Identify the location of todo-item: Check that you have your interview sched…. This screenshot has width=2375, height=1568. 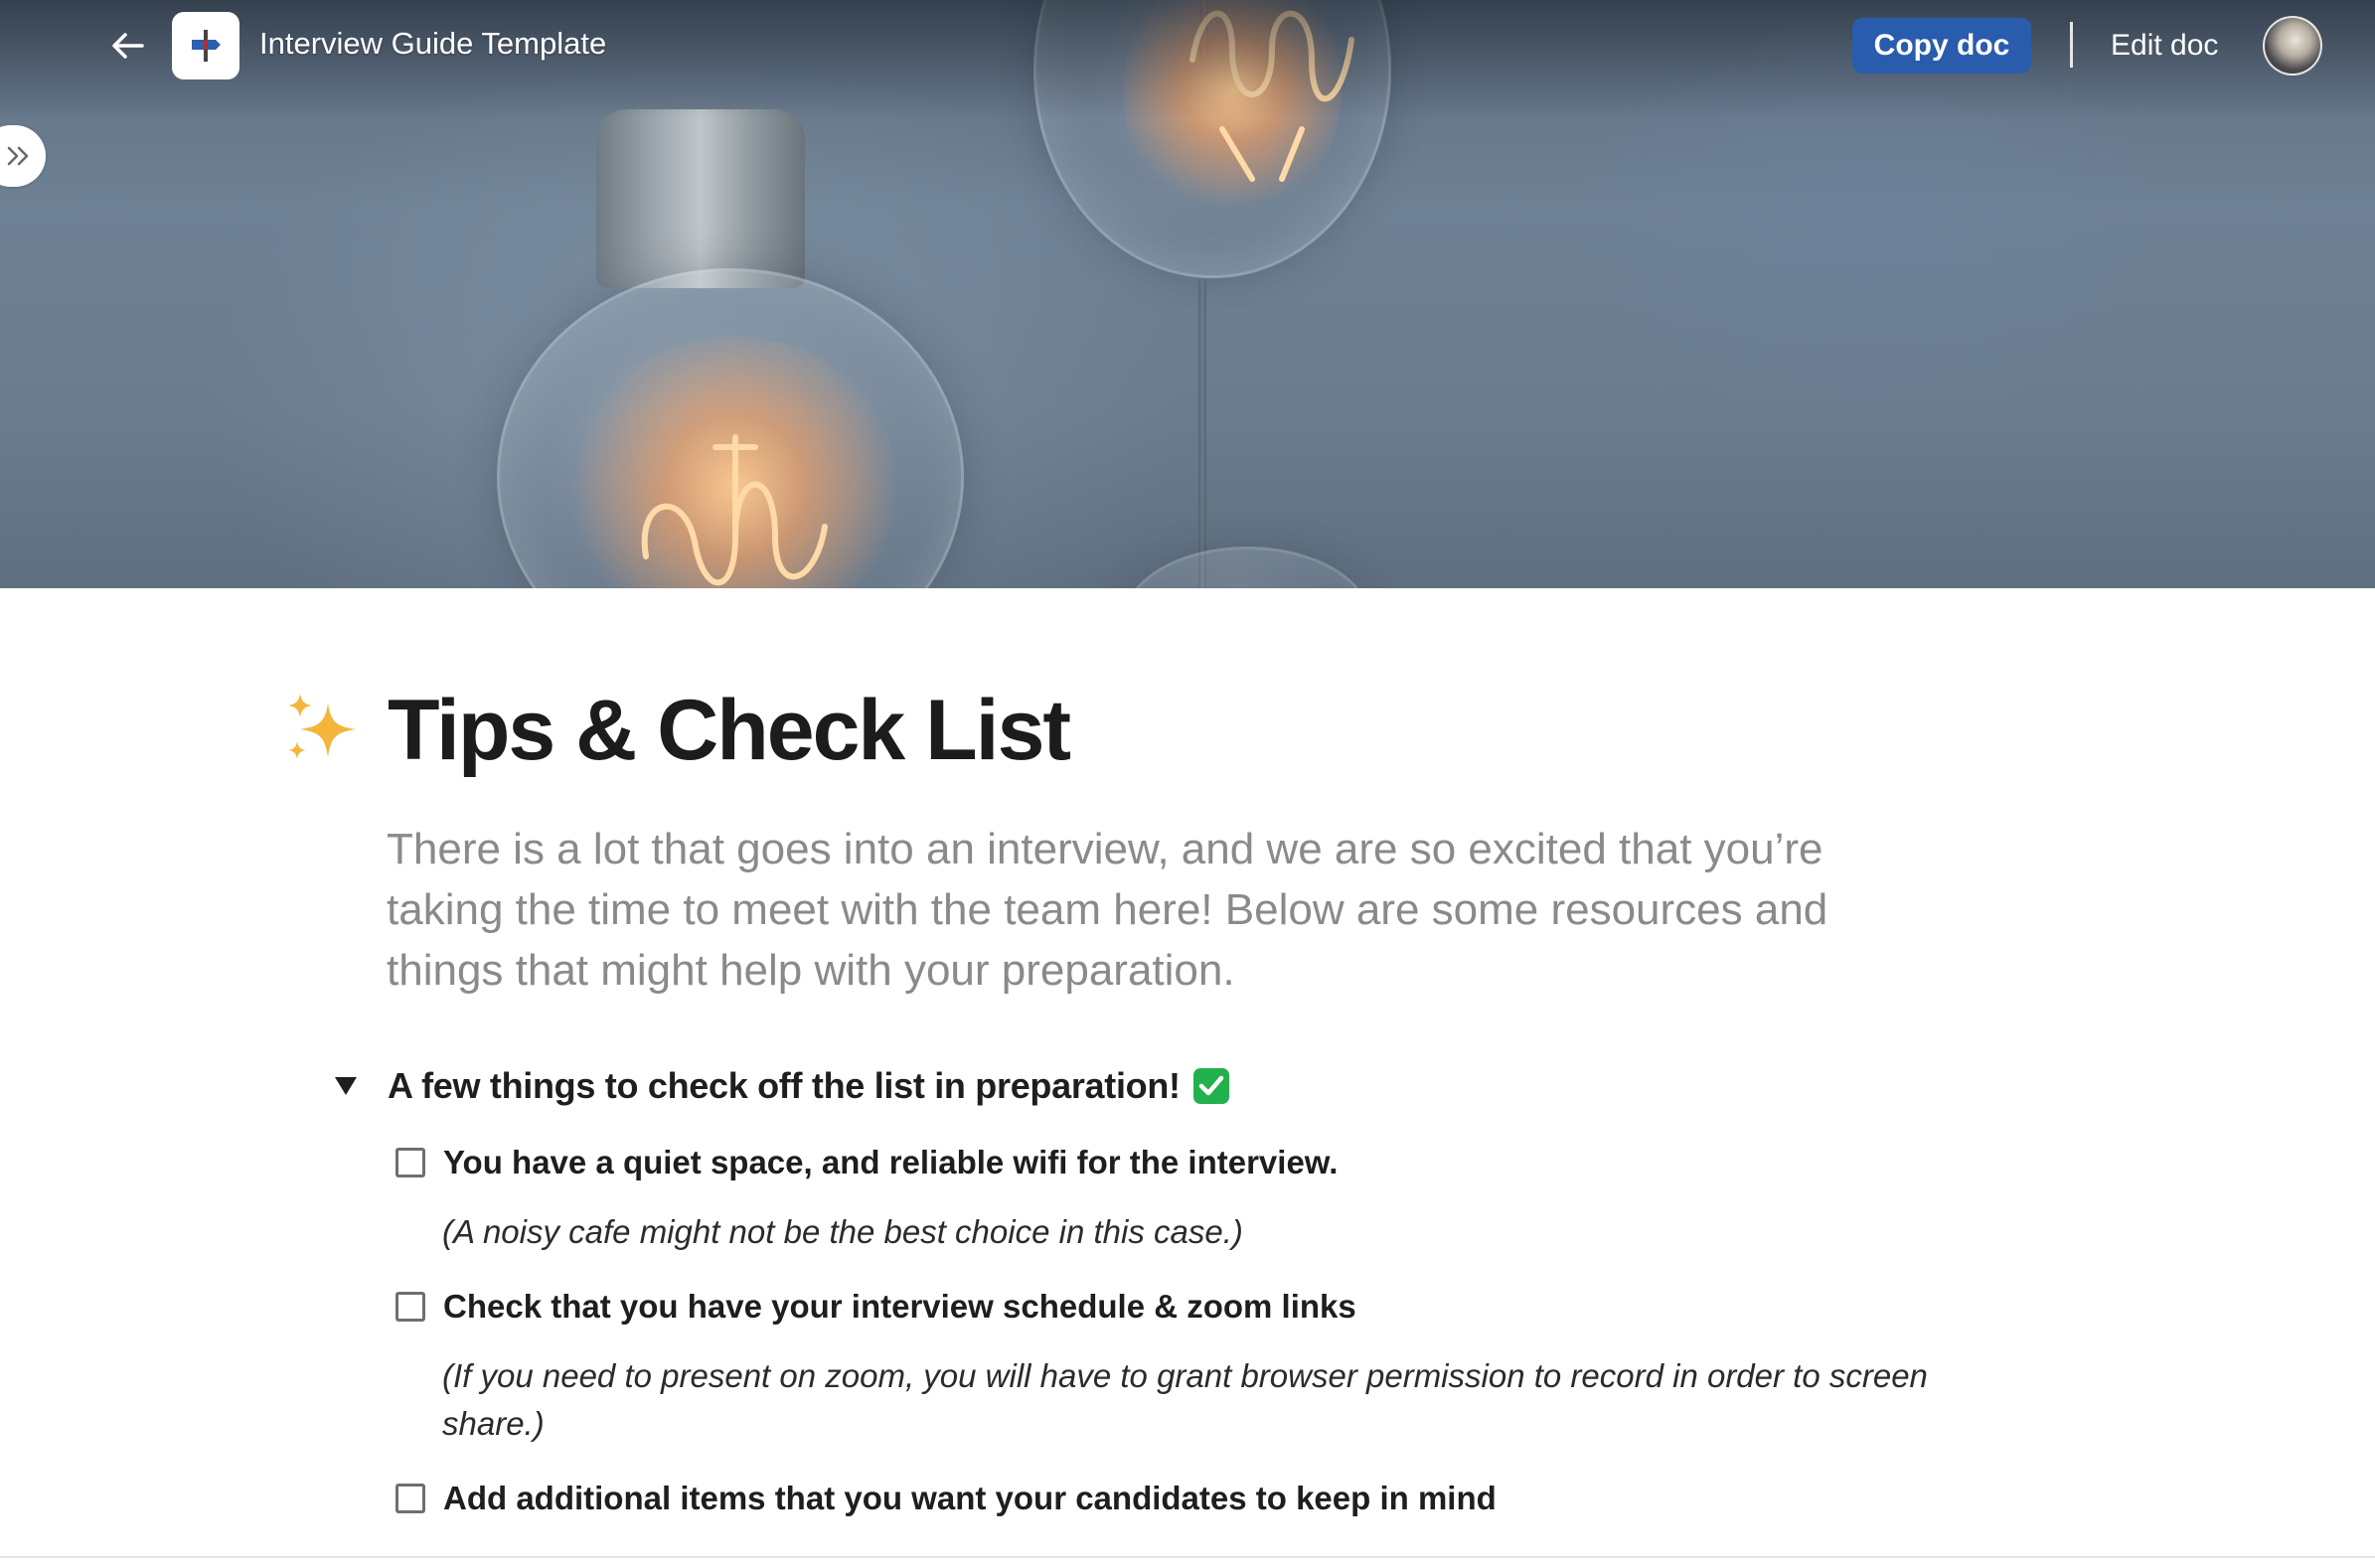
(876, 1307).